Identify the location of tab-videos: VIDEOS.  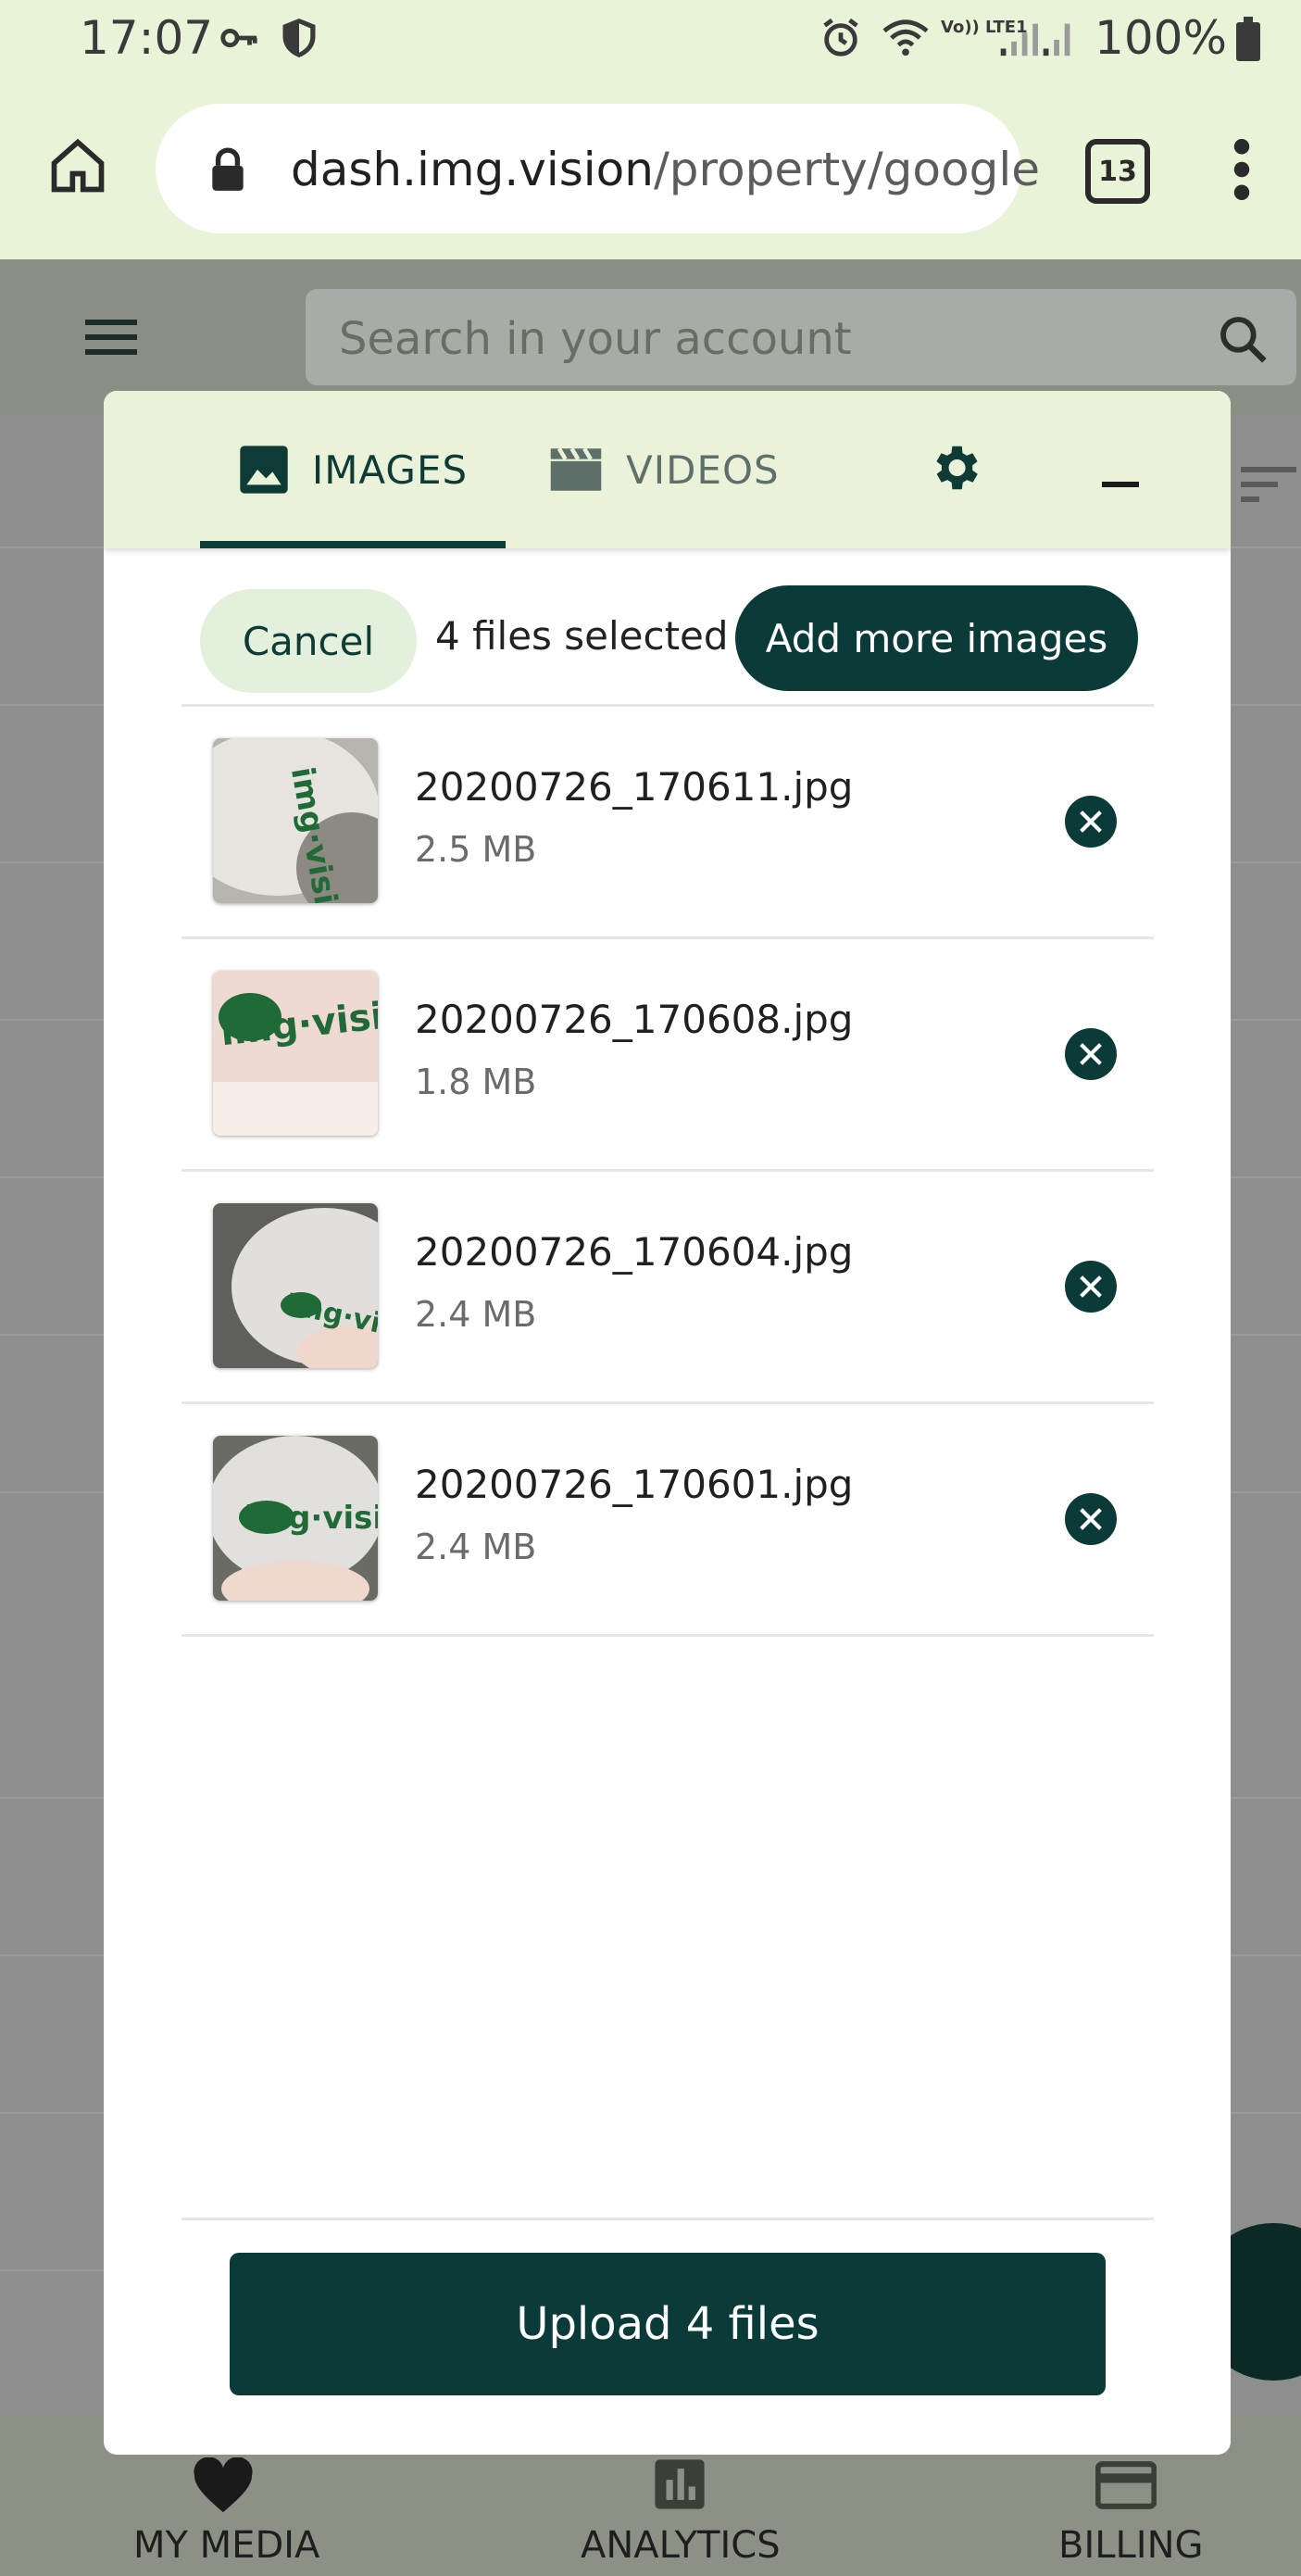
(668, 469).